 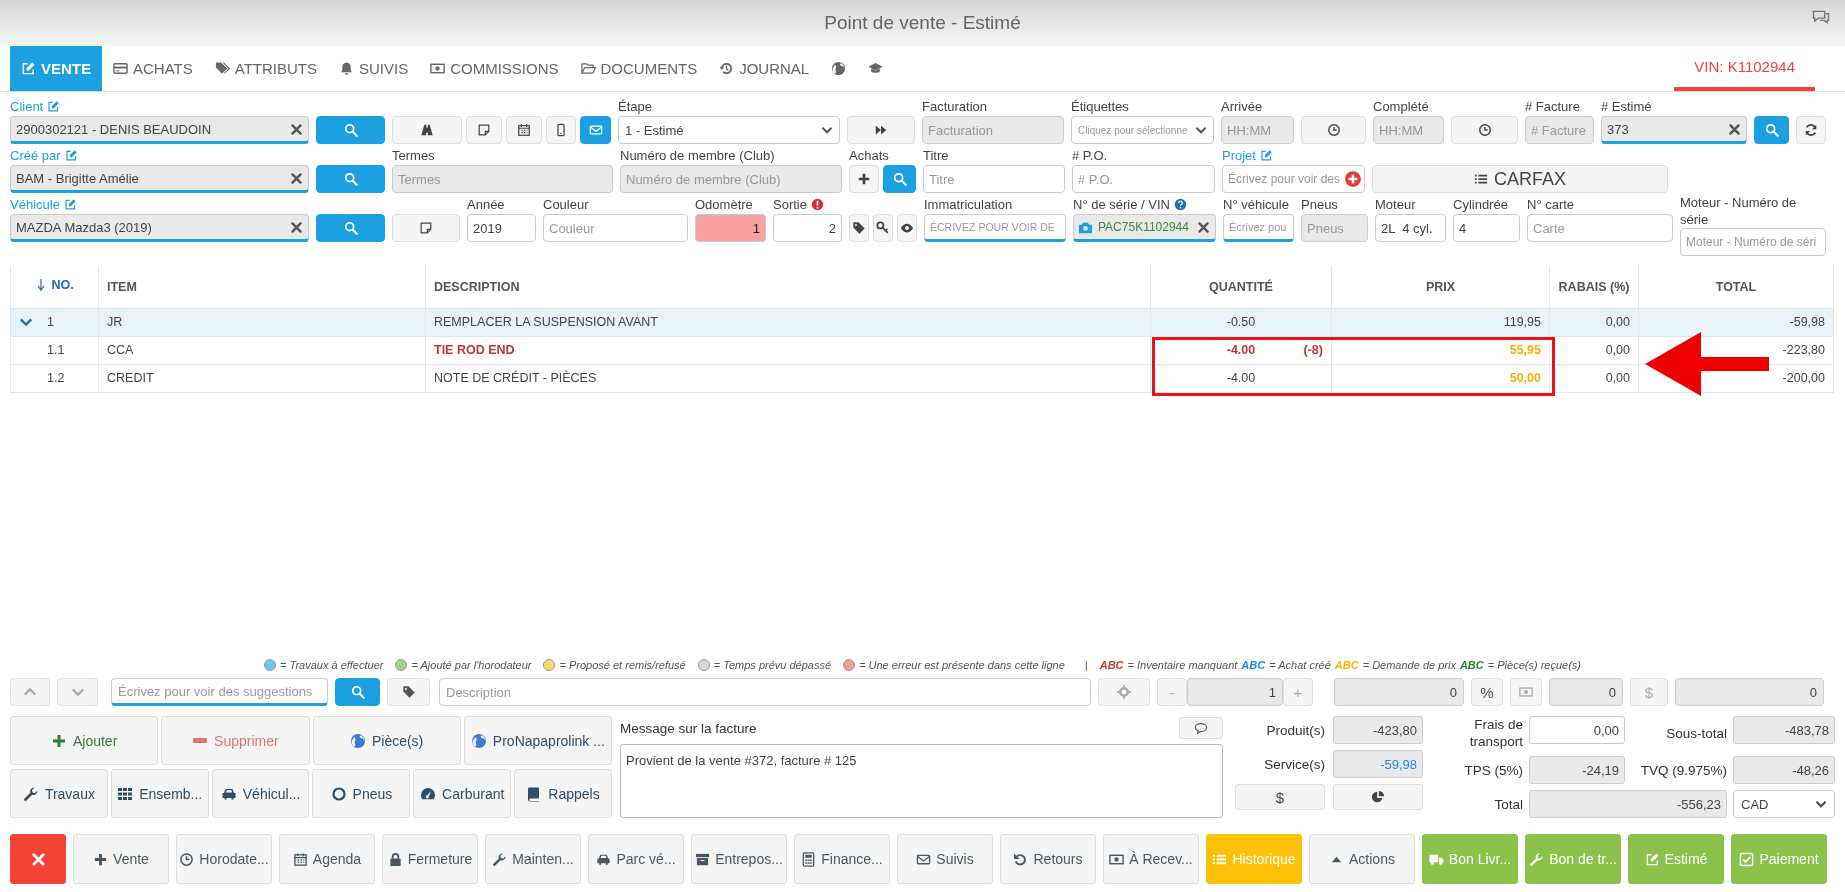 I want to click on action-button: Actions, so click(x=1362, y=859).